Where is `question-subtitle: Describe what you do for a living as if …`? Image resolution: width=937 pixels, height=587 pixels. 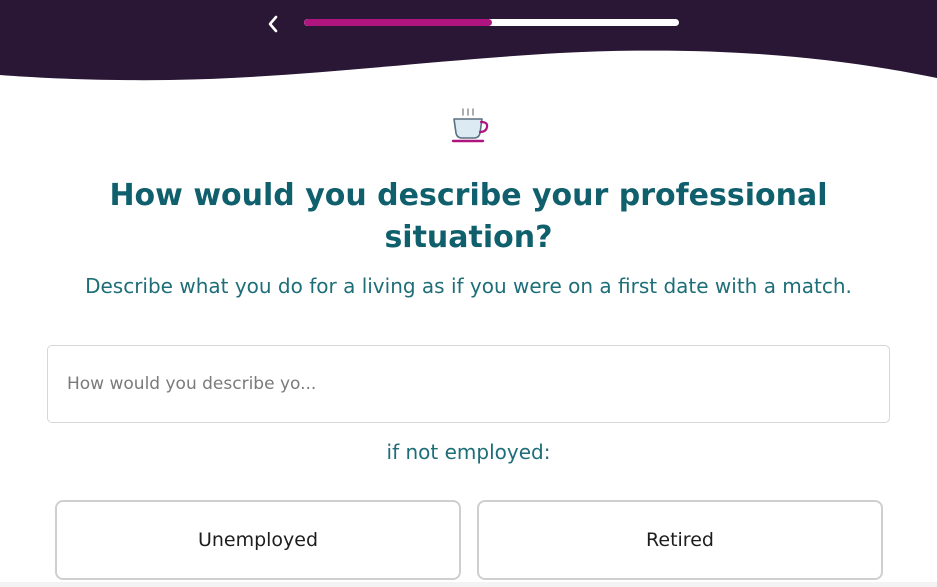 question-subtitle: Describe what you do for a living as if … is located at coordinates (468, 286).